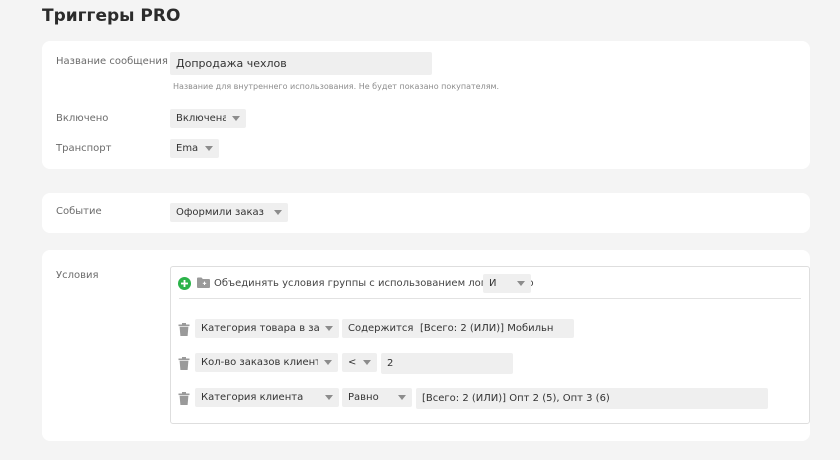  I want to click on add-group-folder-icon, so click(203, 282).